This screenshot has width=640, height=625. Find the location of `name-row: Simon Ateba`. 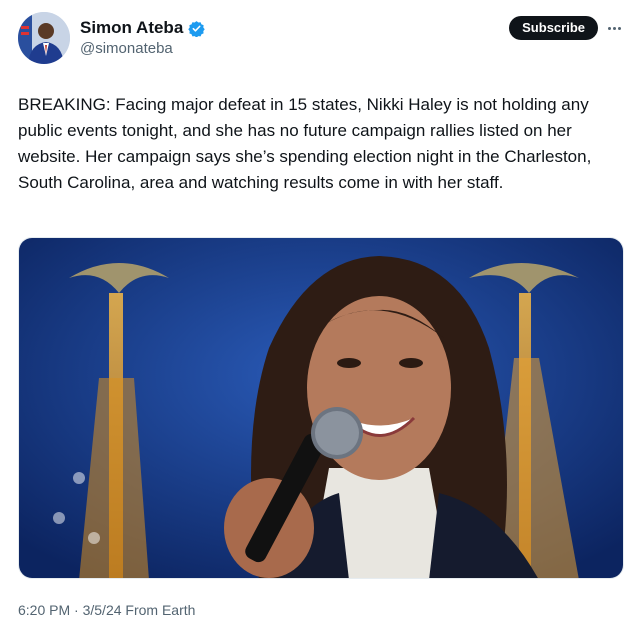

name-row: Simon Ateba is located at coordinates (142, 28).